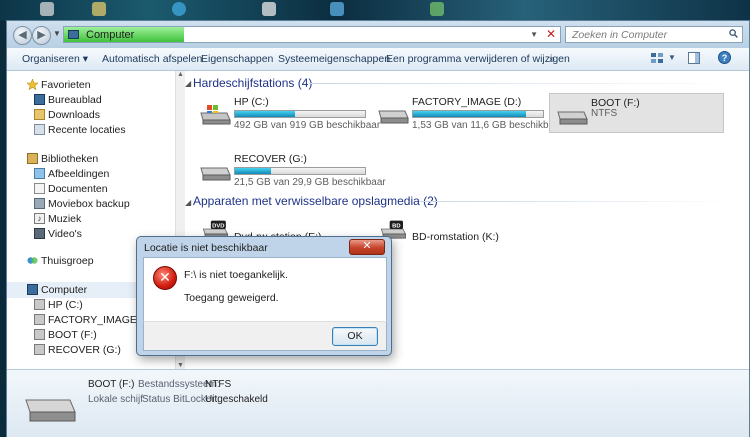 Image resolution: width=750 pixels, height=437 pixels. I want to click on forward-button: ▶, so click(41, 35).